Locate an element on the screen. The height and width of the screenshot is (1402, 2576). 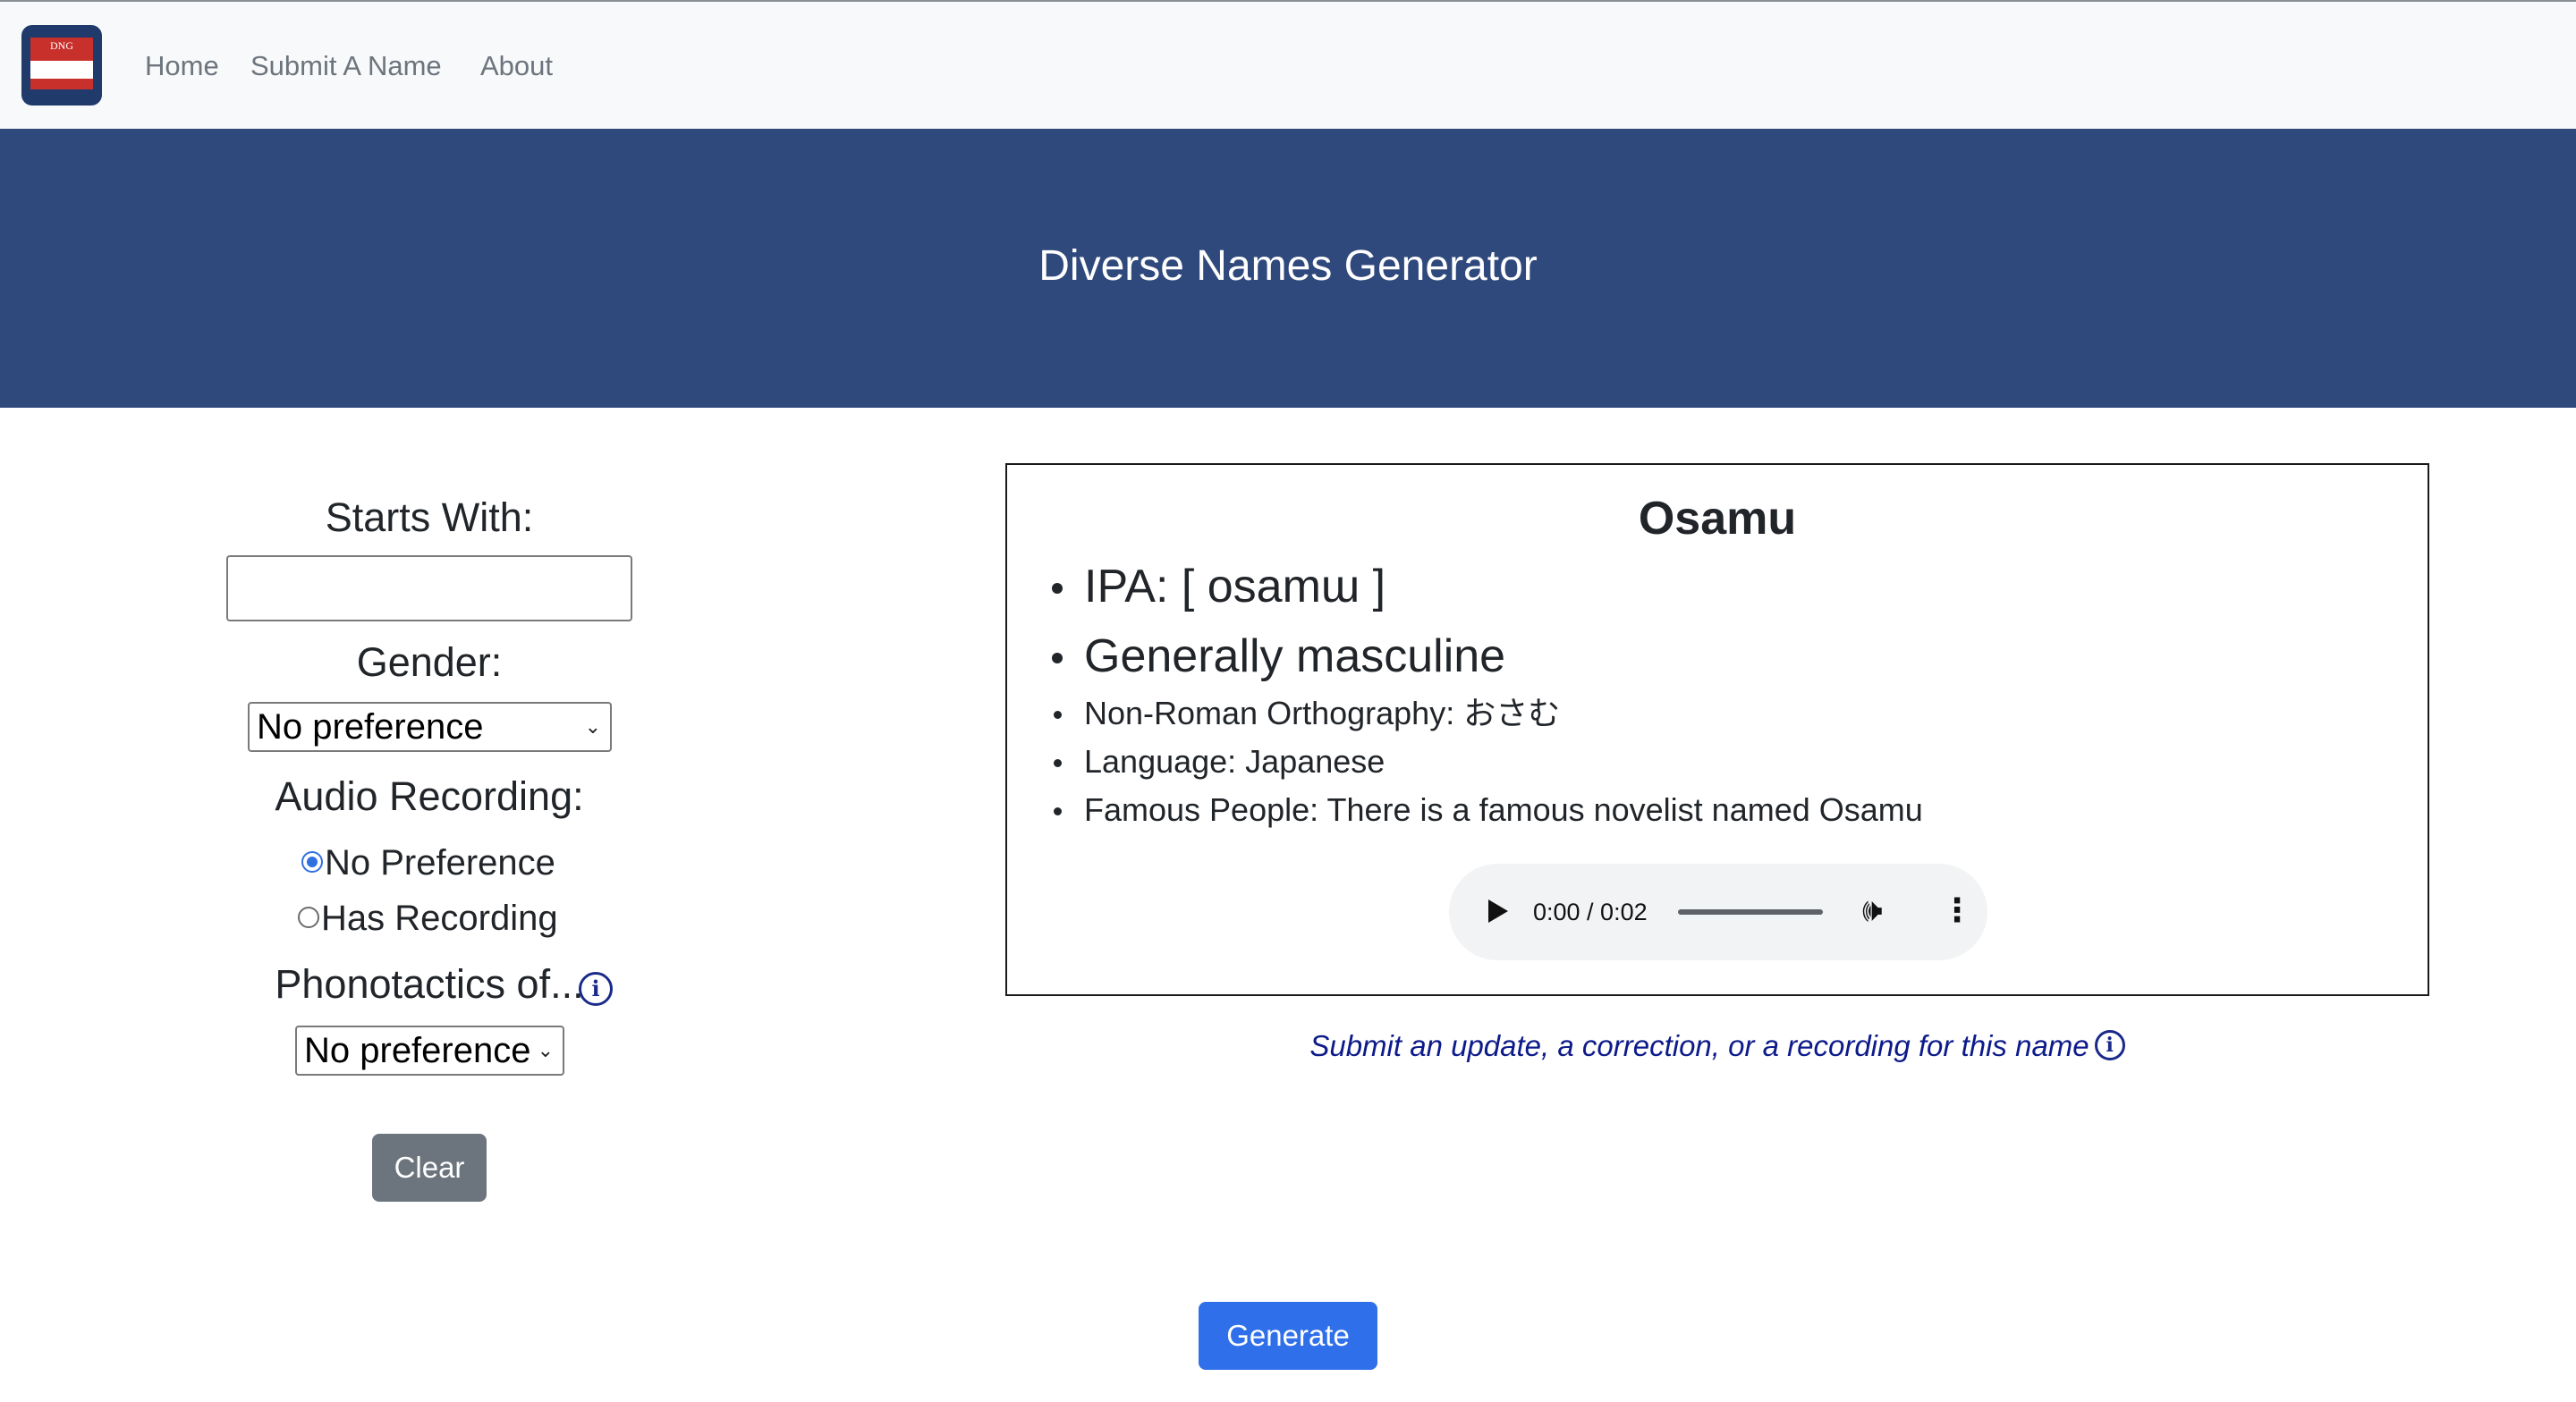
page-title: Diverse Names Generator is located at coordinates (1288, 266).